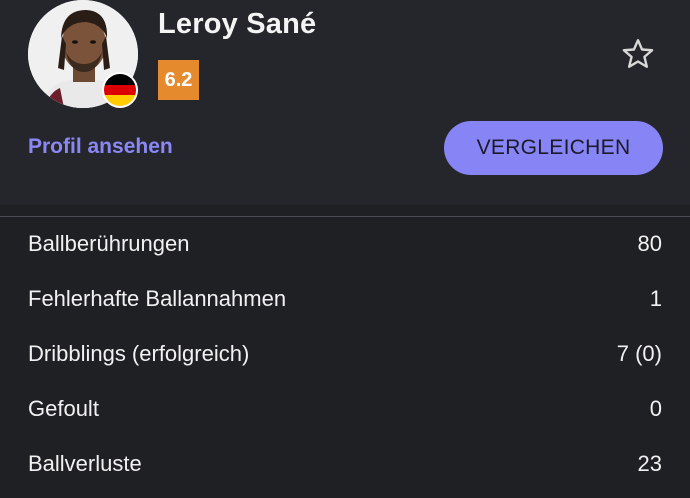 This screenshot has height=498, width=690. Describe the element at coordinates (553, 148) in the screenshot. I see `compare-button: VERGLEICHEN` at that location.